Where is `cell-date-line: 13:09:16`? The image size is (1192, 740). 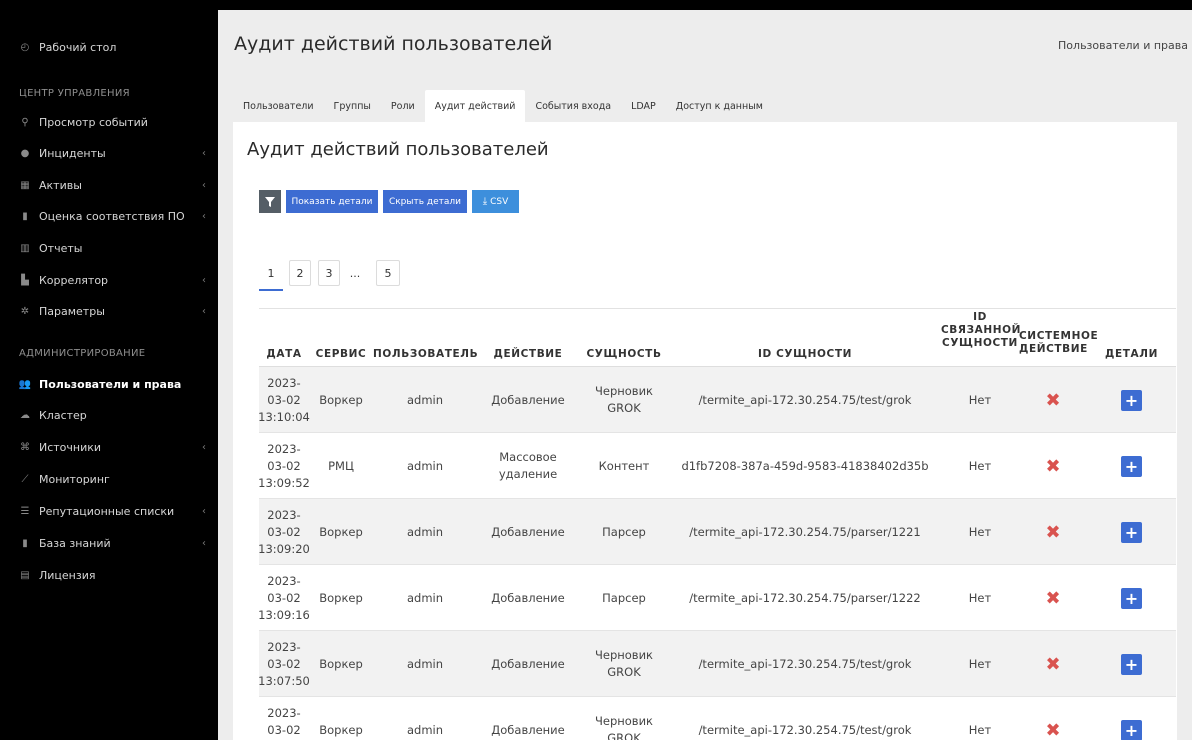 cell-date-line: 13:09:16 is located at coordinates (284, 614).